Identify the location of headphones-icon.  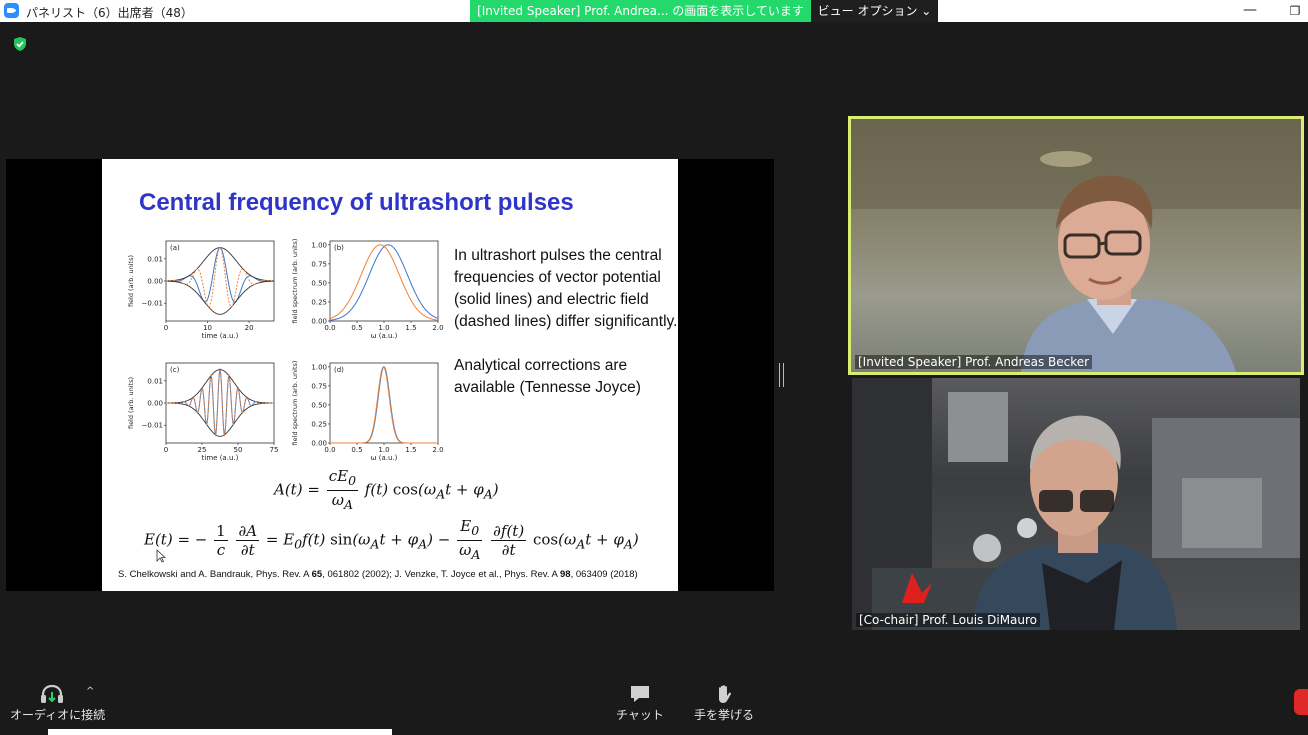
(52, 693).